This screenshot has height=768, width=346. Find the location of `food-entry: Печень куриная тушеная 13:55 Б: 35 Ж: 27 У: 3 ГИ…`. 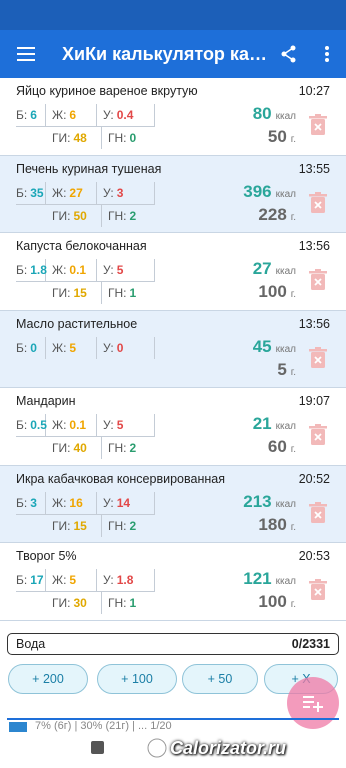

food-entry: Печень куриная тушеная 13:55 Б: 35 Ж: 27 У: 3 ГИ… is located at coordinates (173, 194).